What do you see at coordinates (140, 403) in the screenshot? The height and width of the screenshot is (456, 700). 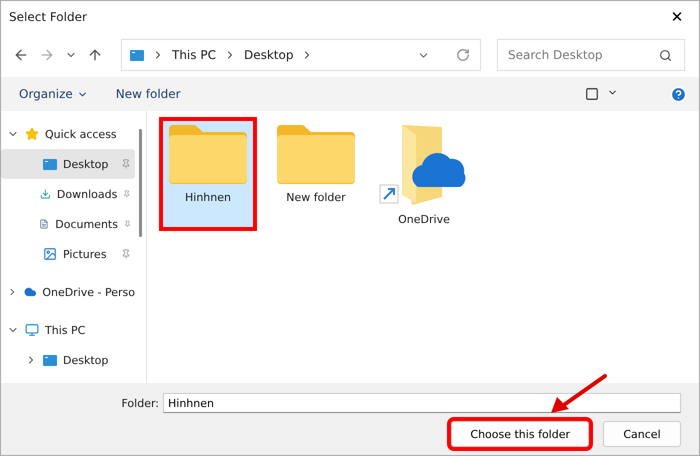 I see `folder-label: Folder:` at bounding box center [140, 403].